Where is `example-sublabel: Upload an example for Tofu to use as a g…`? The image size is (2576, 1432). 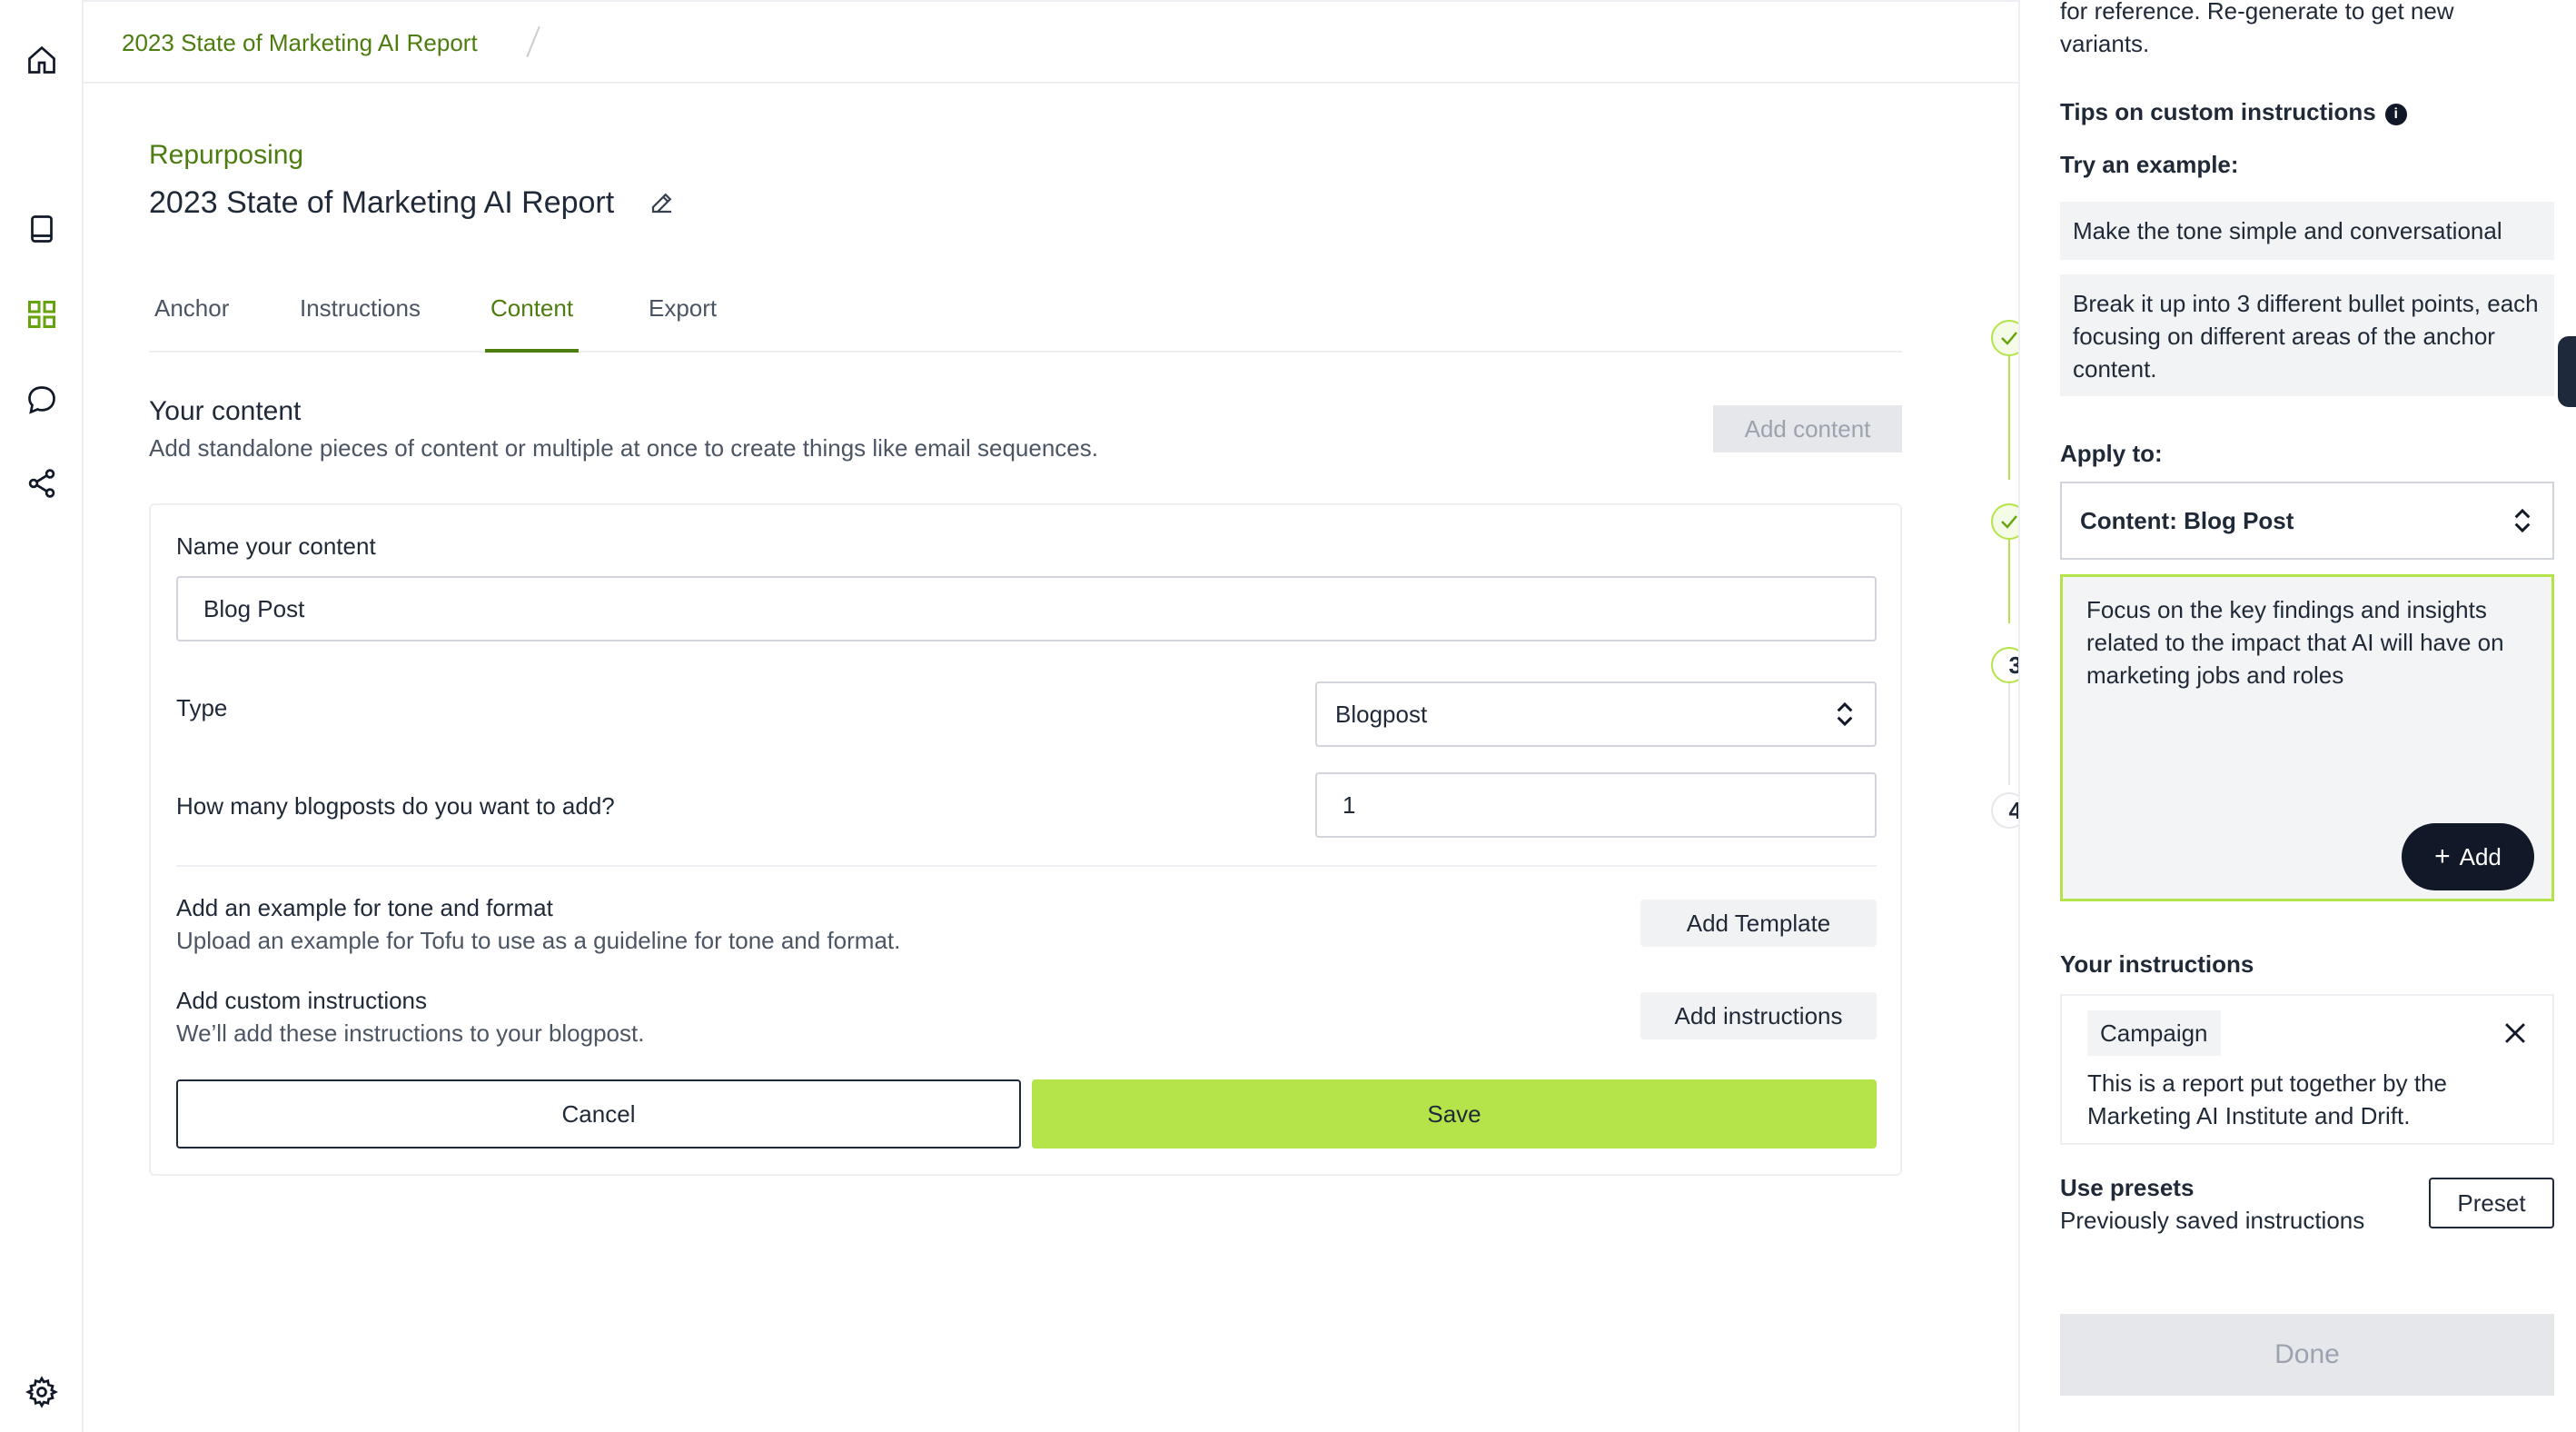 example-sublabel: Upload an example for Tofu to use as a g… is located at coordinates (538, 940).